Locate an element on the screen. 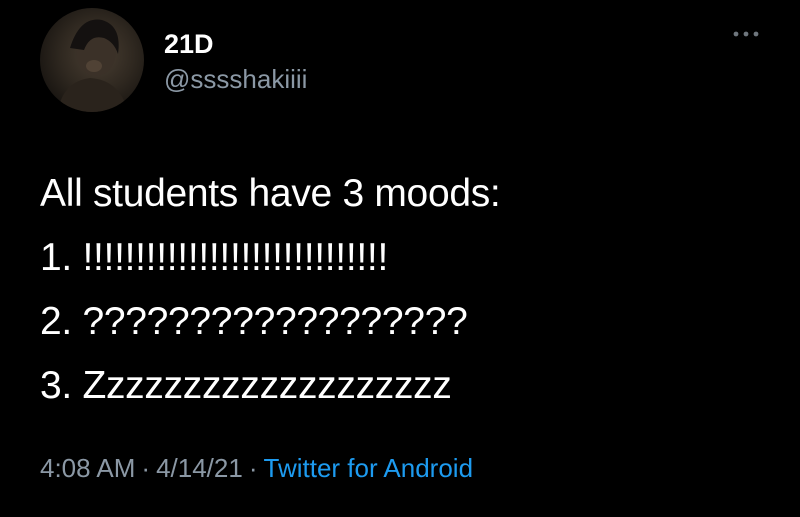 This screenshot has width=800, height=517. tweet-line-mood-2: 2. ?????????????????? is located at coordinates (254, 321).